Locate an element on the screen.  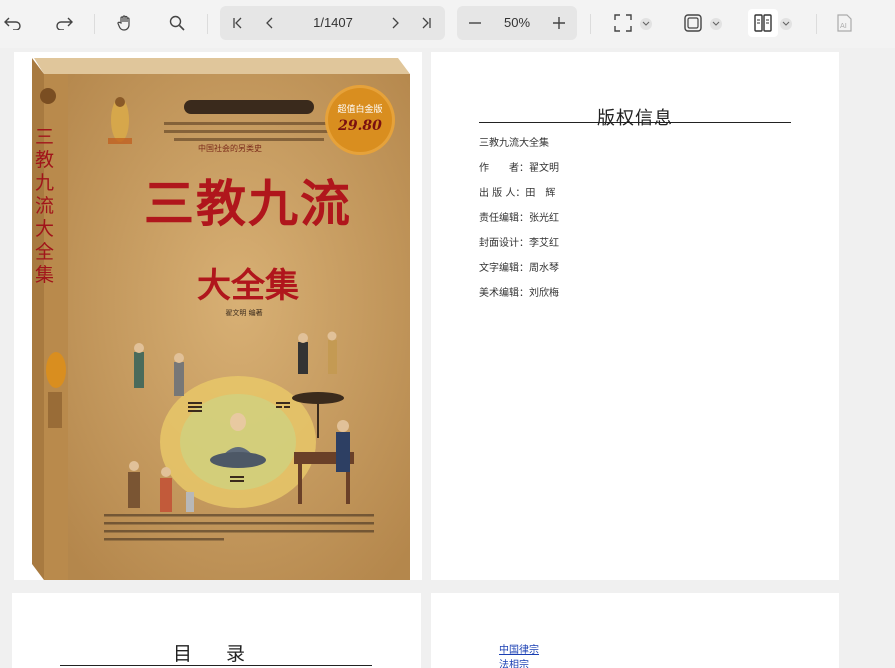
next-page-icon is located at coordinates (395, 23).